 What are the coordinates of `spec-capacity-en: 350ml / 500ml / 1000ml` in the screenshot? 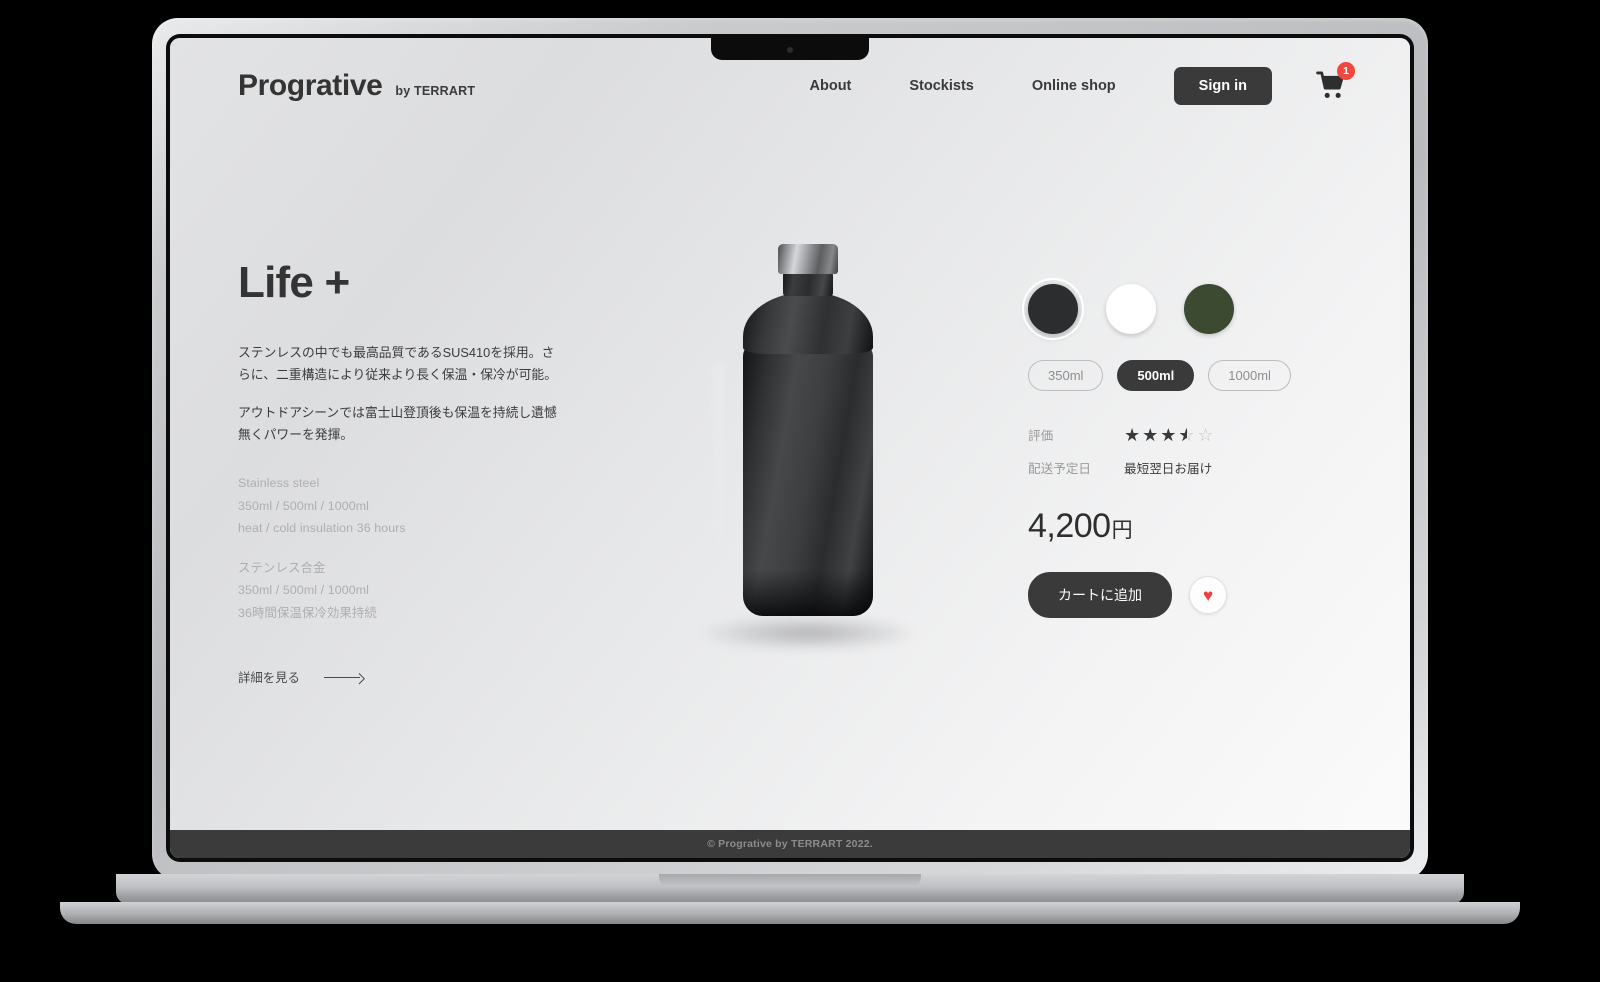 It's located at (303, 505).